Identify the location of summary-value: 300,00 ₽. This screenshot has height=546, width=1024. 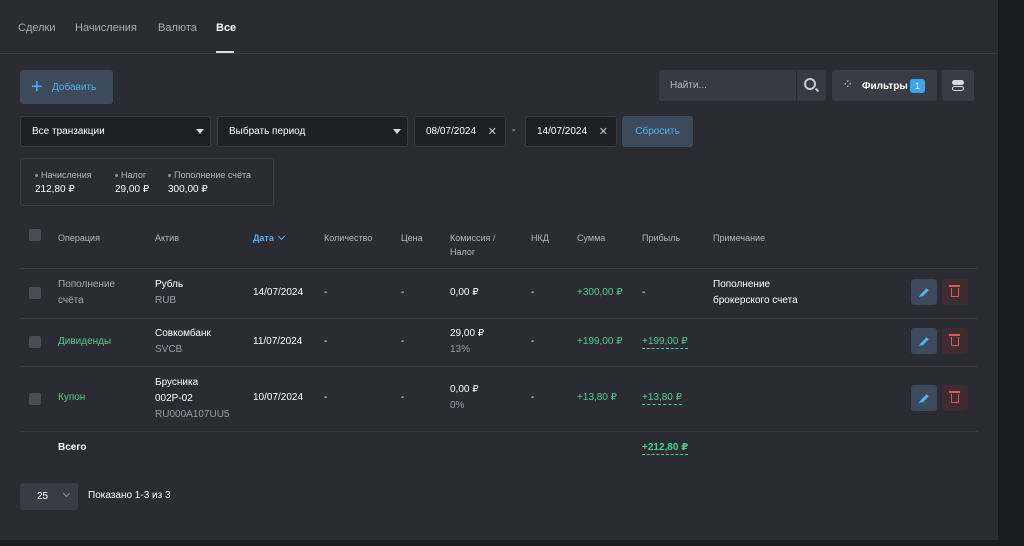
(188, 189).